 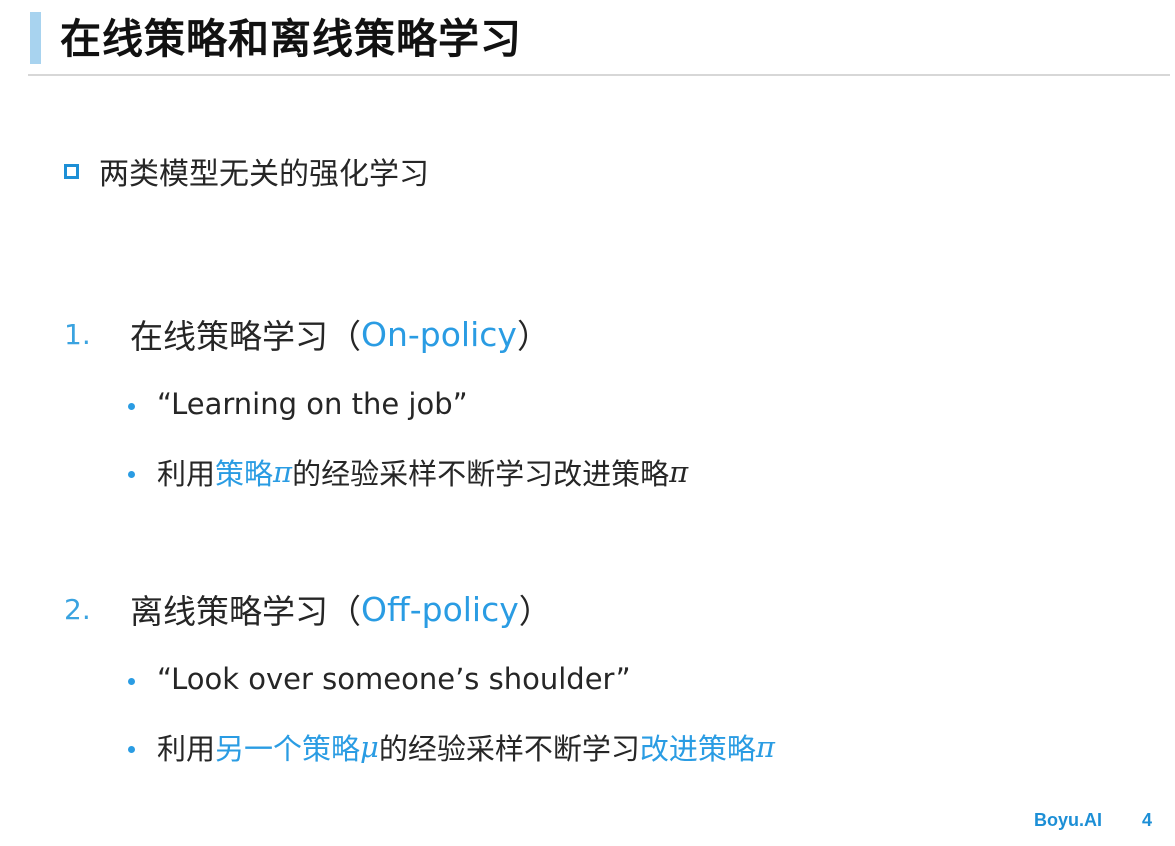 I want to click on item-label: 离线策略学习（, so click(x=245, y=611).